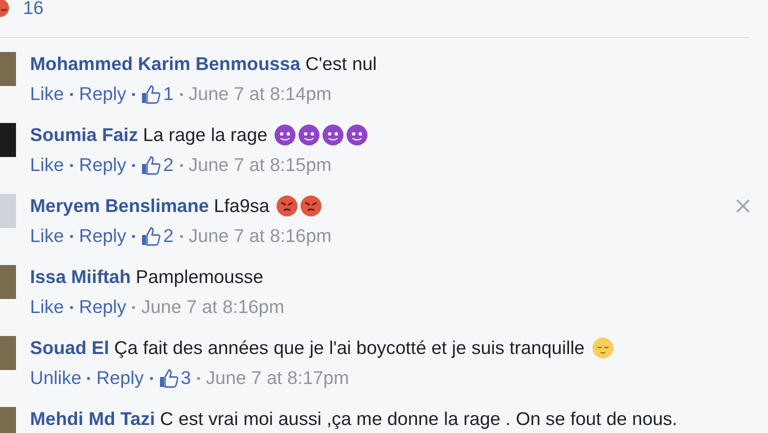 This screenshot has width=768, height=433. What do you see at coordinates (242, 206) in the screenshot?
I see `comment-text: Lfa9sa` at bounding box center [242, 206].